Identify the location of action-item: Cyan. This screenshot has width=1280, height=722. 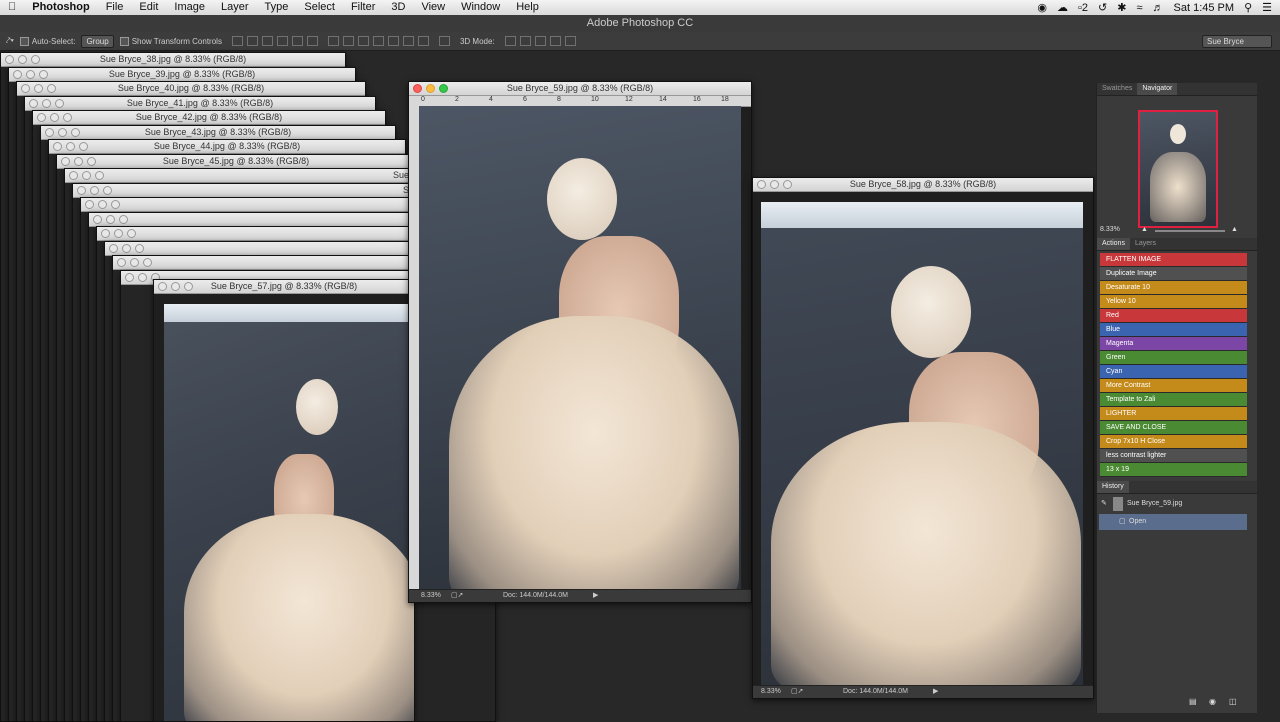
(1173, 372).